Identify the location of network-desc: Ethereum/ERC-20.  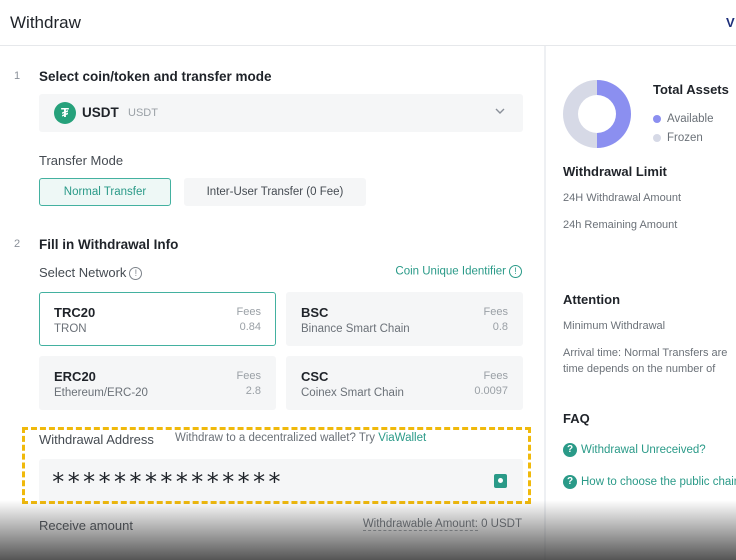
(101, 393).